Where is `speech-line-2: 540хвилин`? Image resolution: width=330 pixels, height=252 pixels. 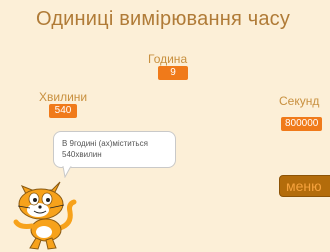
speech-line-2: 540хвилин is located at coordinates (82, 154).